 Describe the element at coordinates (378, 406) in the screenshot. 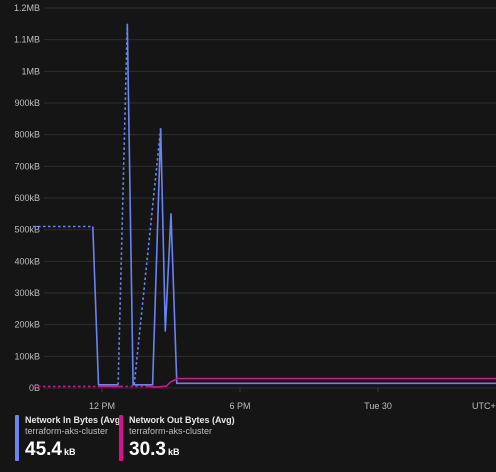

I see `x-tick-label: Tue 30` at that location.